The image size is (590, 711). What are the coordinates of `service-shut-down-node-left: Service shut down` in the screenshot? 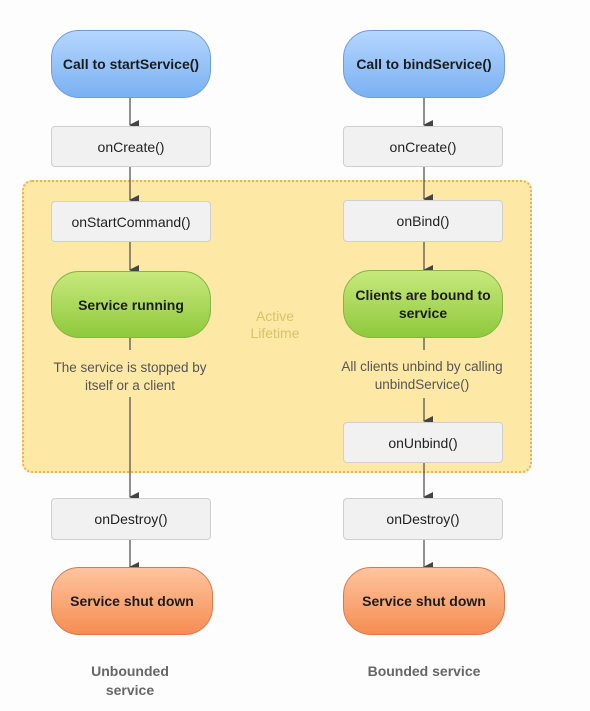 It's located at (132, 601).